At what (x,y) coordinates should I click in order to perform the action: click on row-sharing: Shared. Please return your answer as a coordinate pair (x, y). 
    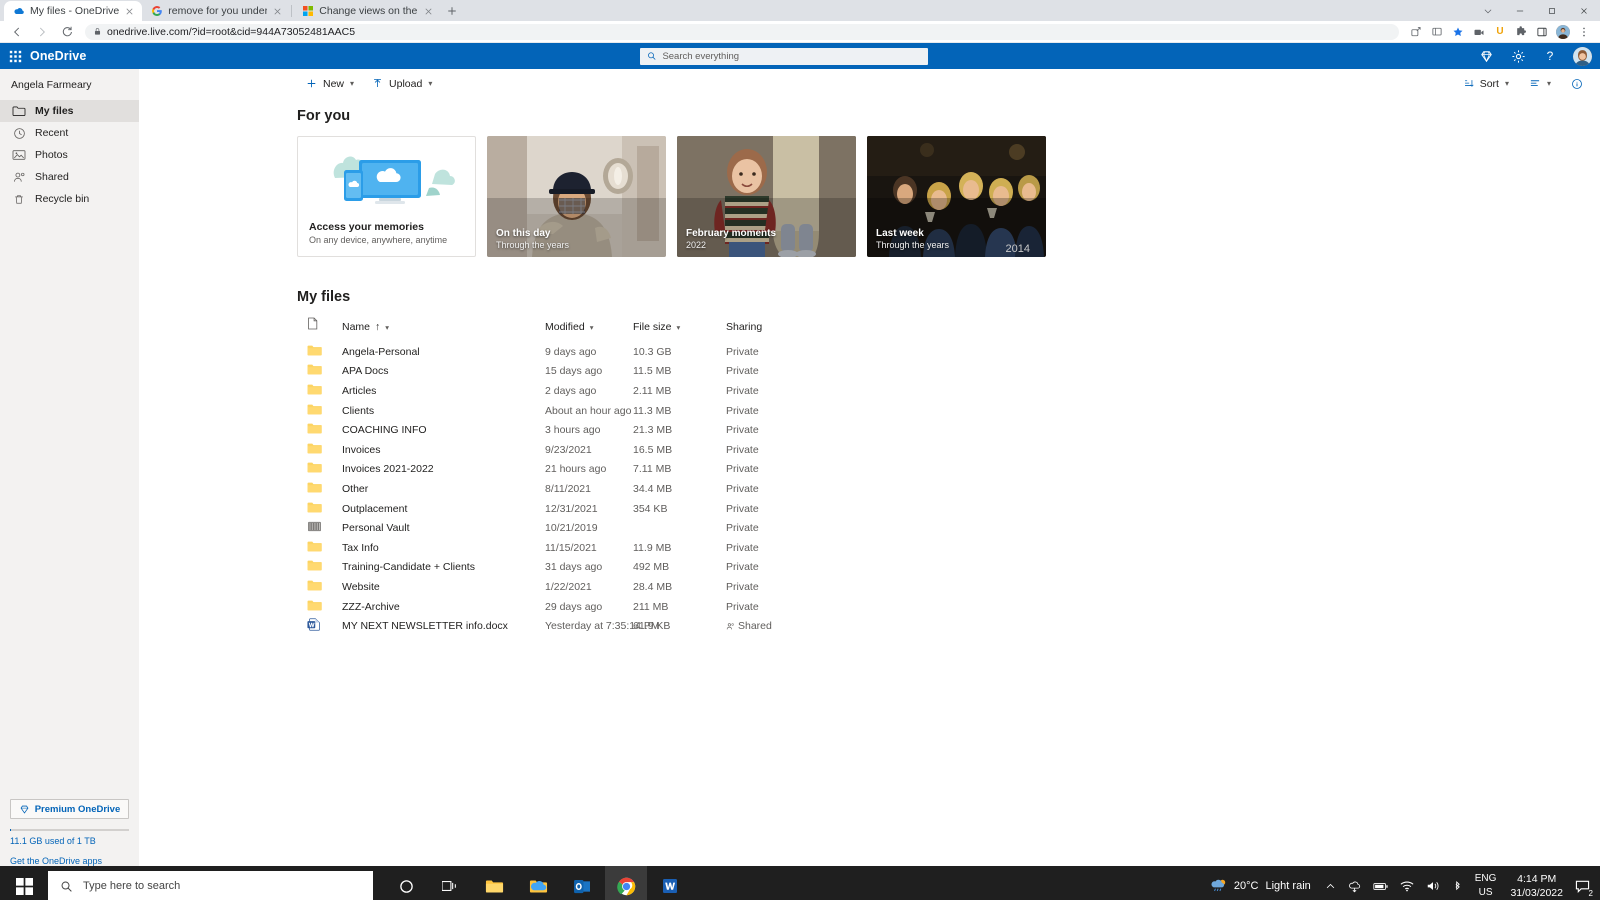
    Looking at the image, I should click on (1071, 626).